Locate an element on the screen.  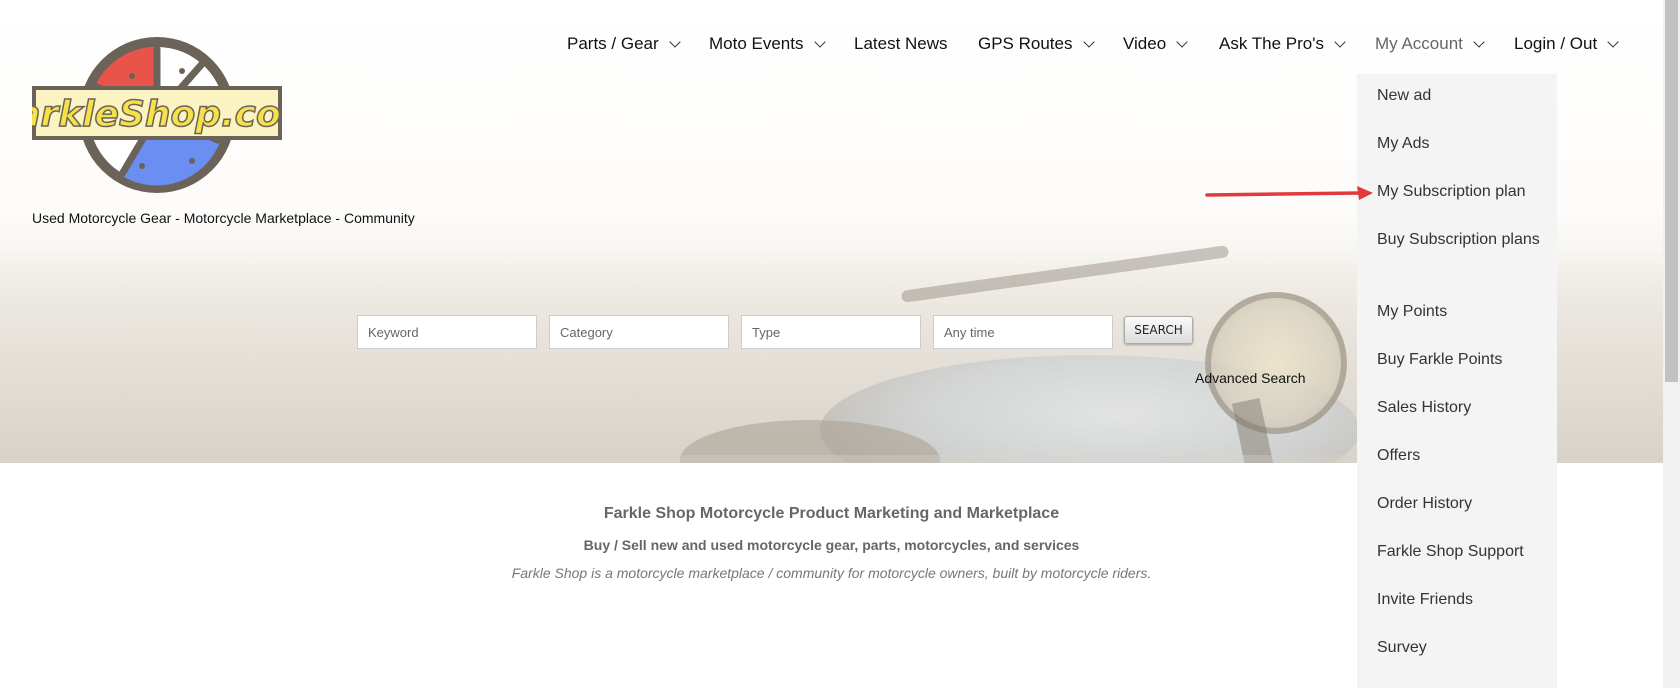
nav-latest-news: Latest News is located at coordinates (901, 44).